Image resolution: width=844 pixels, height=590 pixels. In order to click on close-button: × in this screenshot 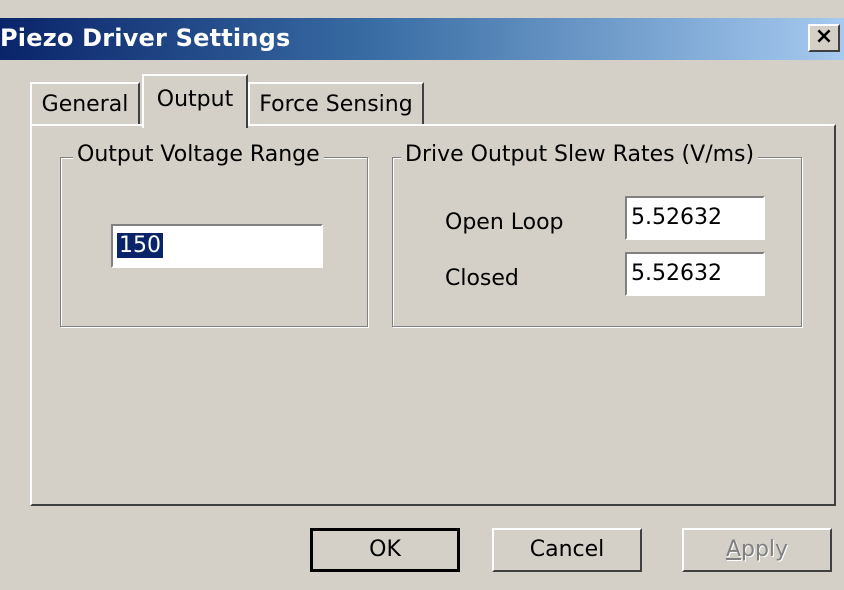, I will do `click(824, 38)`.